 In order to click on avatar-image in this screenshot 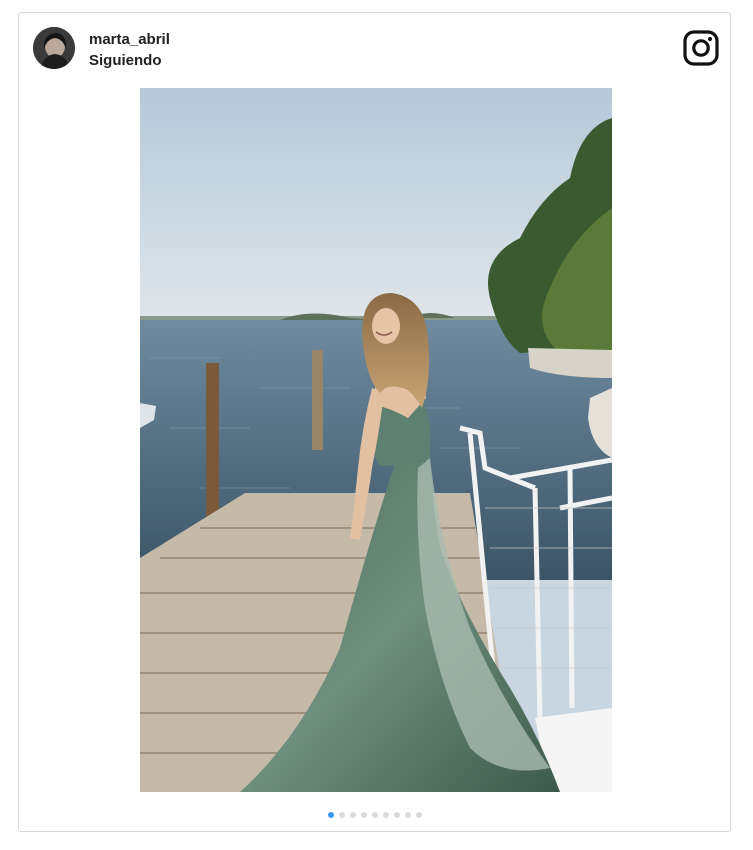, I will do `click(54, 48)`.